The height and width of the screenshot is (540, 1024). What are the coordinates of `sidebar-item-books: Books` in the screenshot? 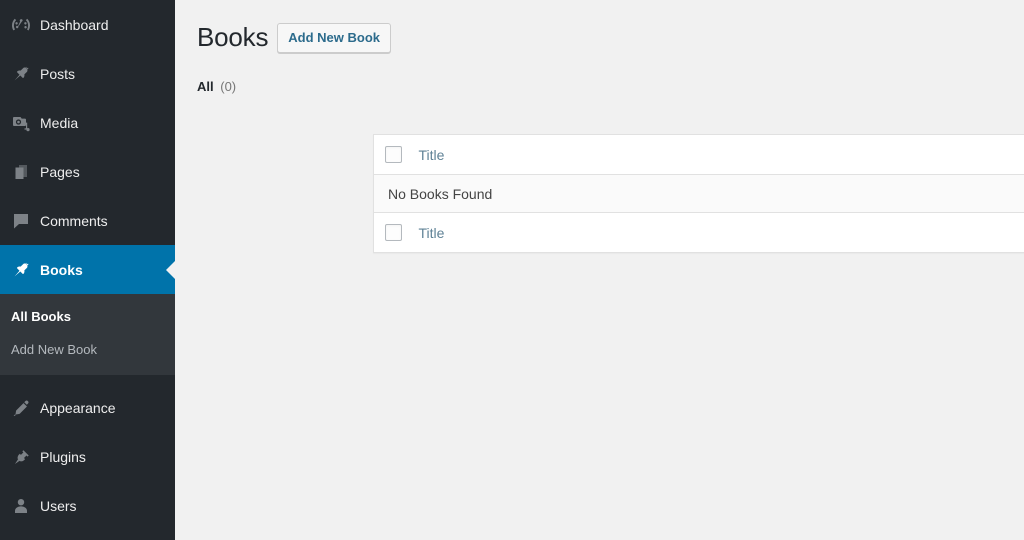 It's located at (87, 269).